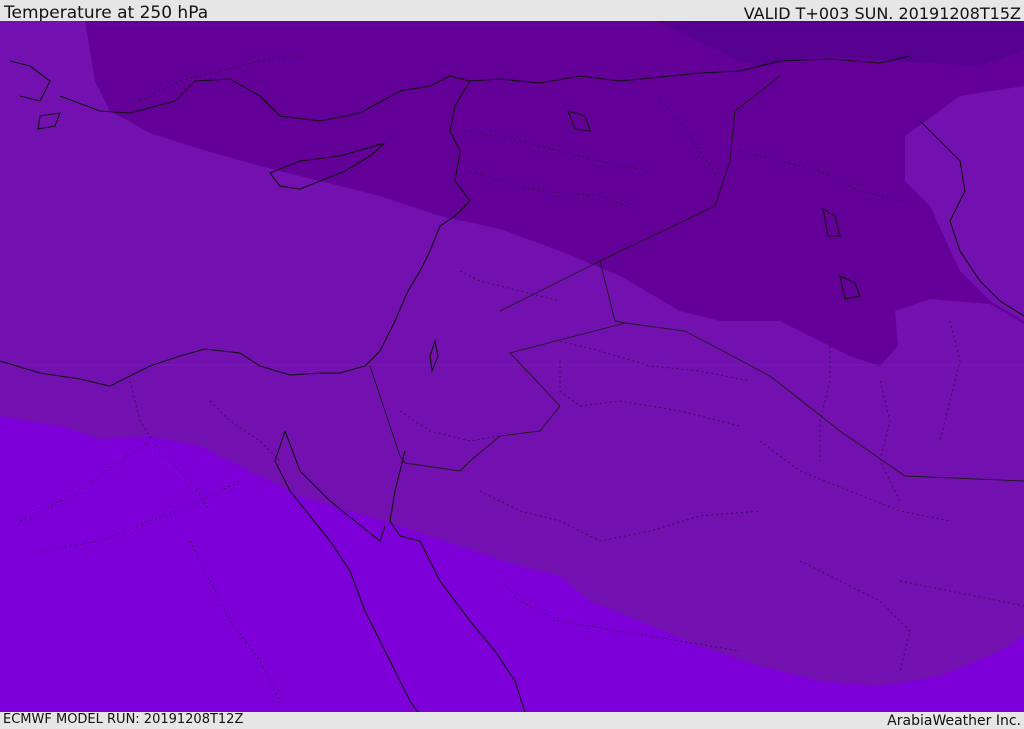  I want to click on model-run-label: ECMWF MODEL RUN: 20191208T12Z, so click(123, 719).